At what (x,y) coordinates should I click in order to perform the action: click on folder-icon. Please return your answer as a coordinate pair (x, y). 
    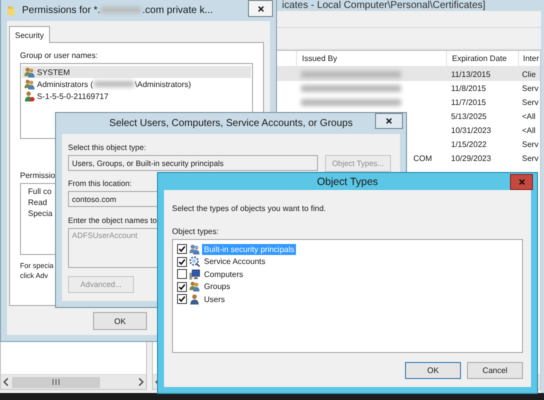
    Looking at the image, I should click on (12, 10).